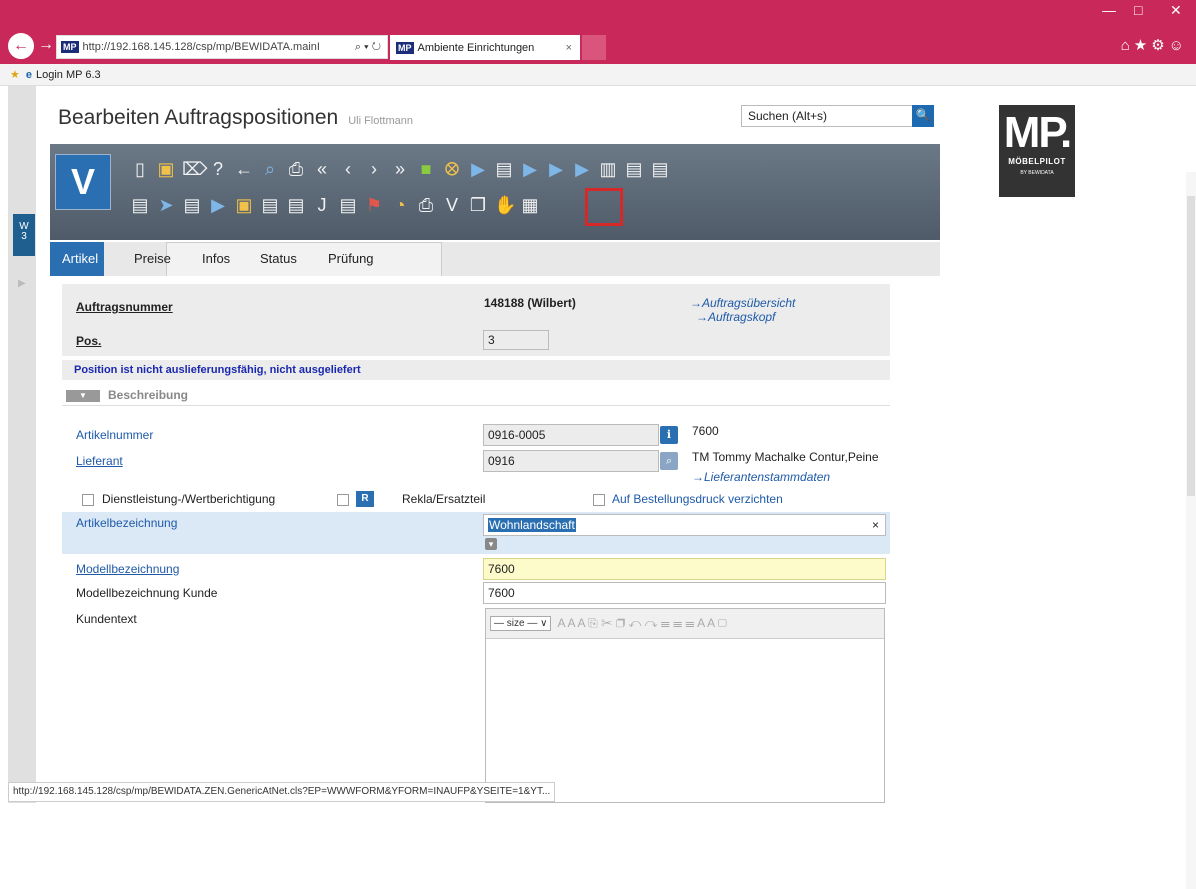  What do you see at coordinates (140, 169) in the screenshot?
I see `doc-new-icon: ▯` at bounding box center [140, 169].